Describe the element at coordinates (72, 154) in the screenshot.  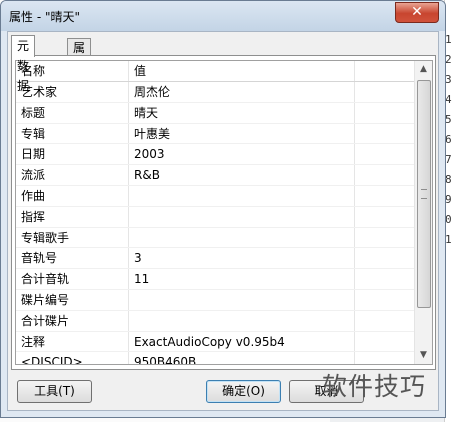
I see `row-name: 日期` at that location.